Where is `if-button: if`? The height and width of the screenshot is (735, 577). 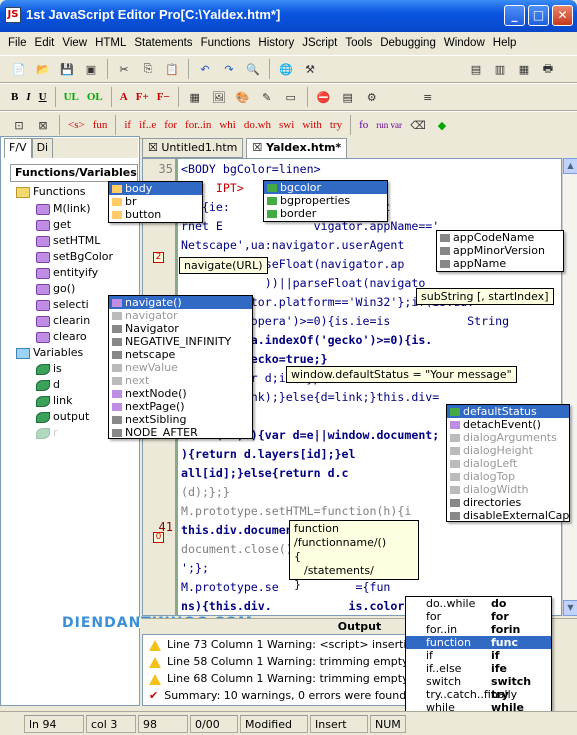 if-button: if is located at coordinates (127, 125).